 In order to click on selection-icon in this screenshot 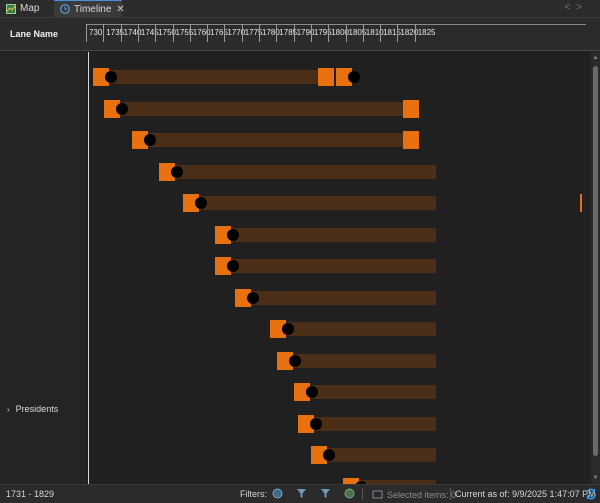, I will do `click(377, 494)`.